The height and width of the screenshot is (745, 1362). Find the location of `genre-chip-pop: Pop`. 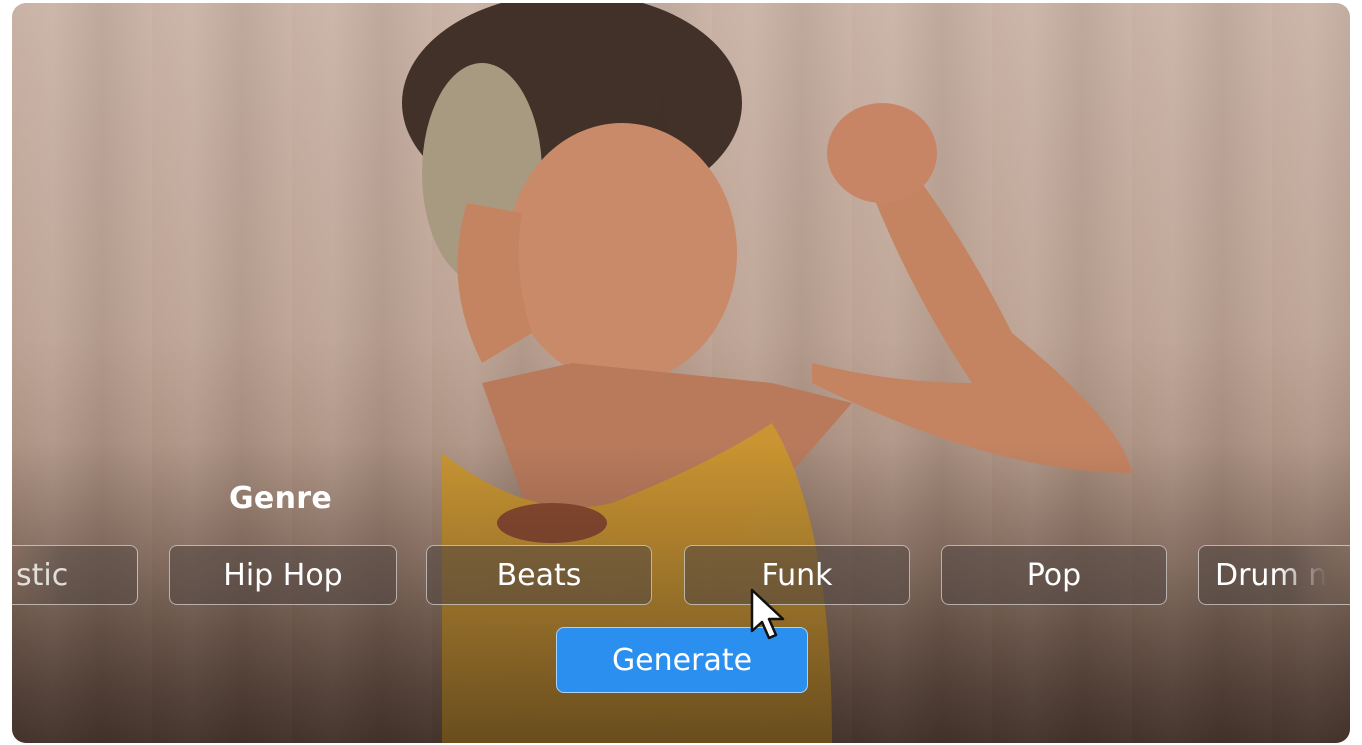

genre-chip-pop: Pop is located at coordinates (1054, 575).